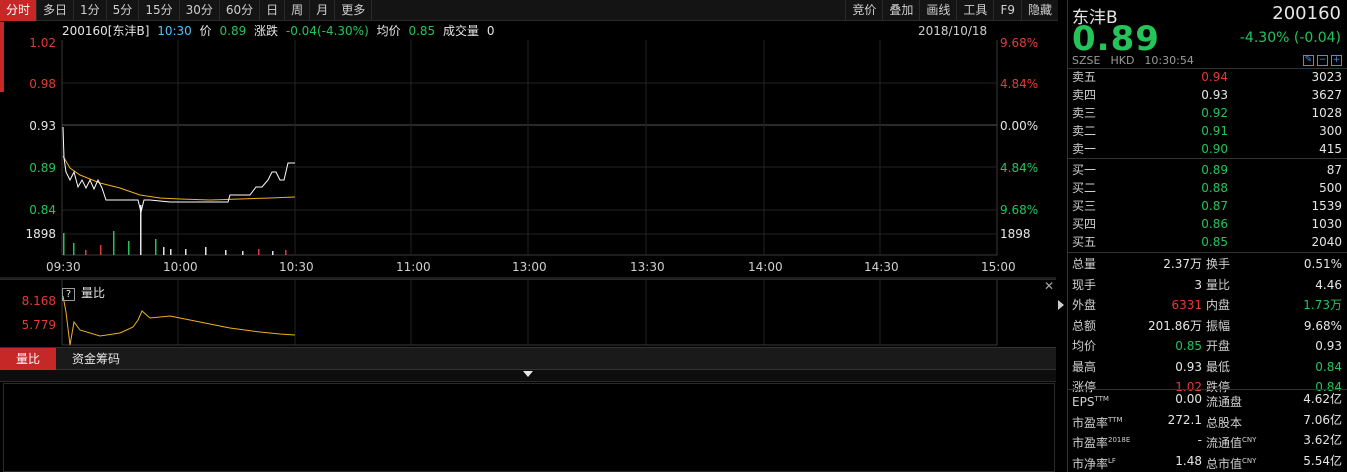 The image size is (1347, 472). Describe the element at coordinates (1207, 305) in the screenshot. I see `stats-row: 外盘 6331 内盘 1.73万` at that location.